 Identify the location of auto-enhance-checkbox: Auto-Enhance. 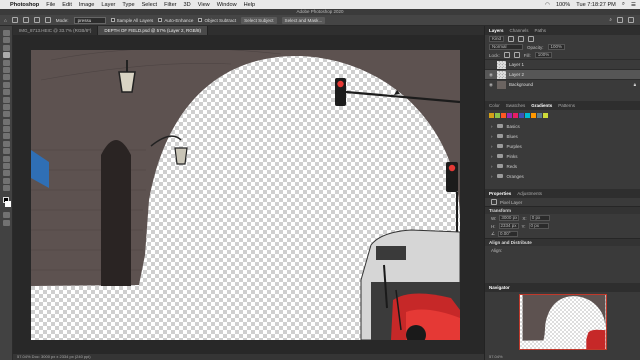
(175, 20).